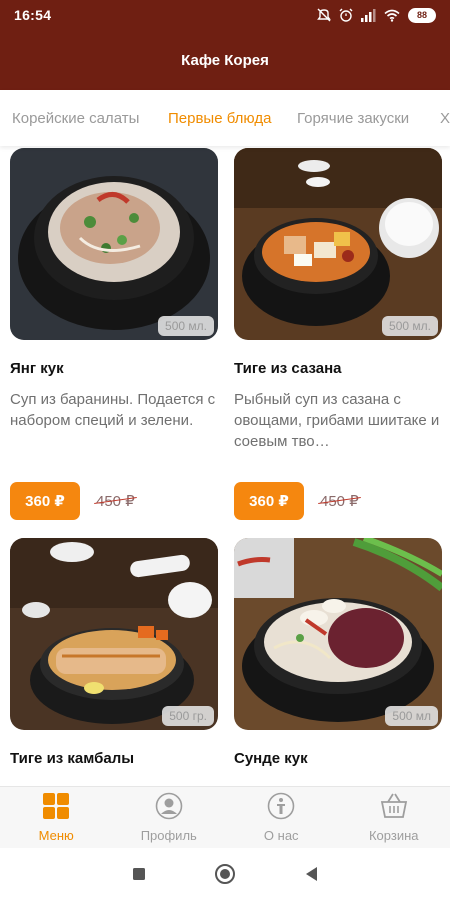 The image size is (450, 900). I want to click on tab-first-courses: Первые блюда, so click(219, 118).